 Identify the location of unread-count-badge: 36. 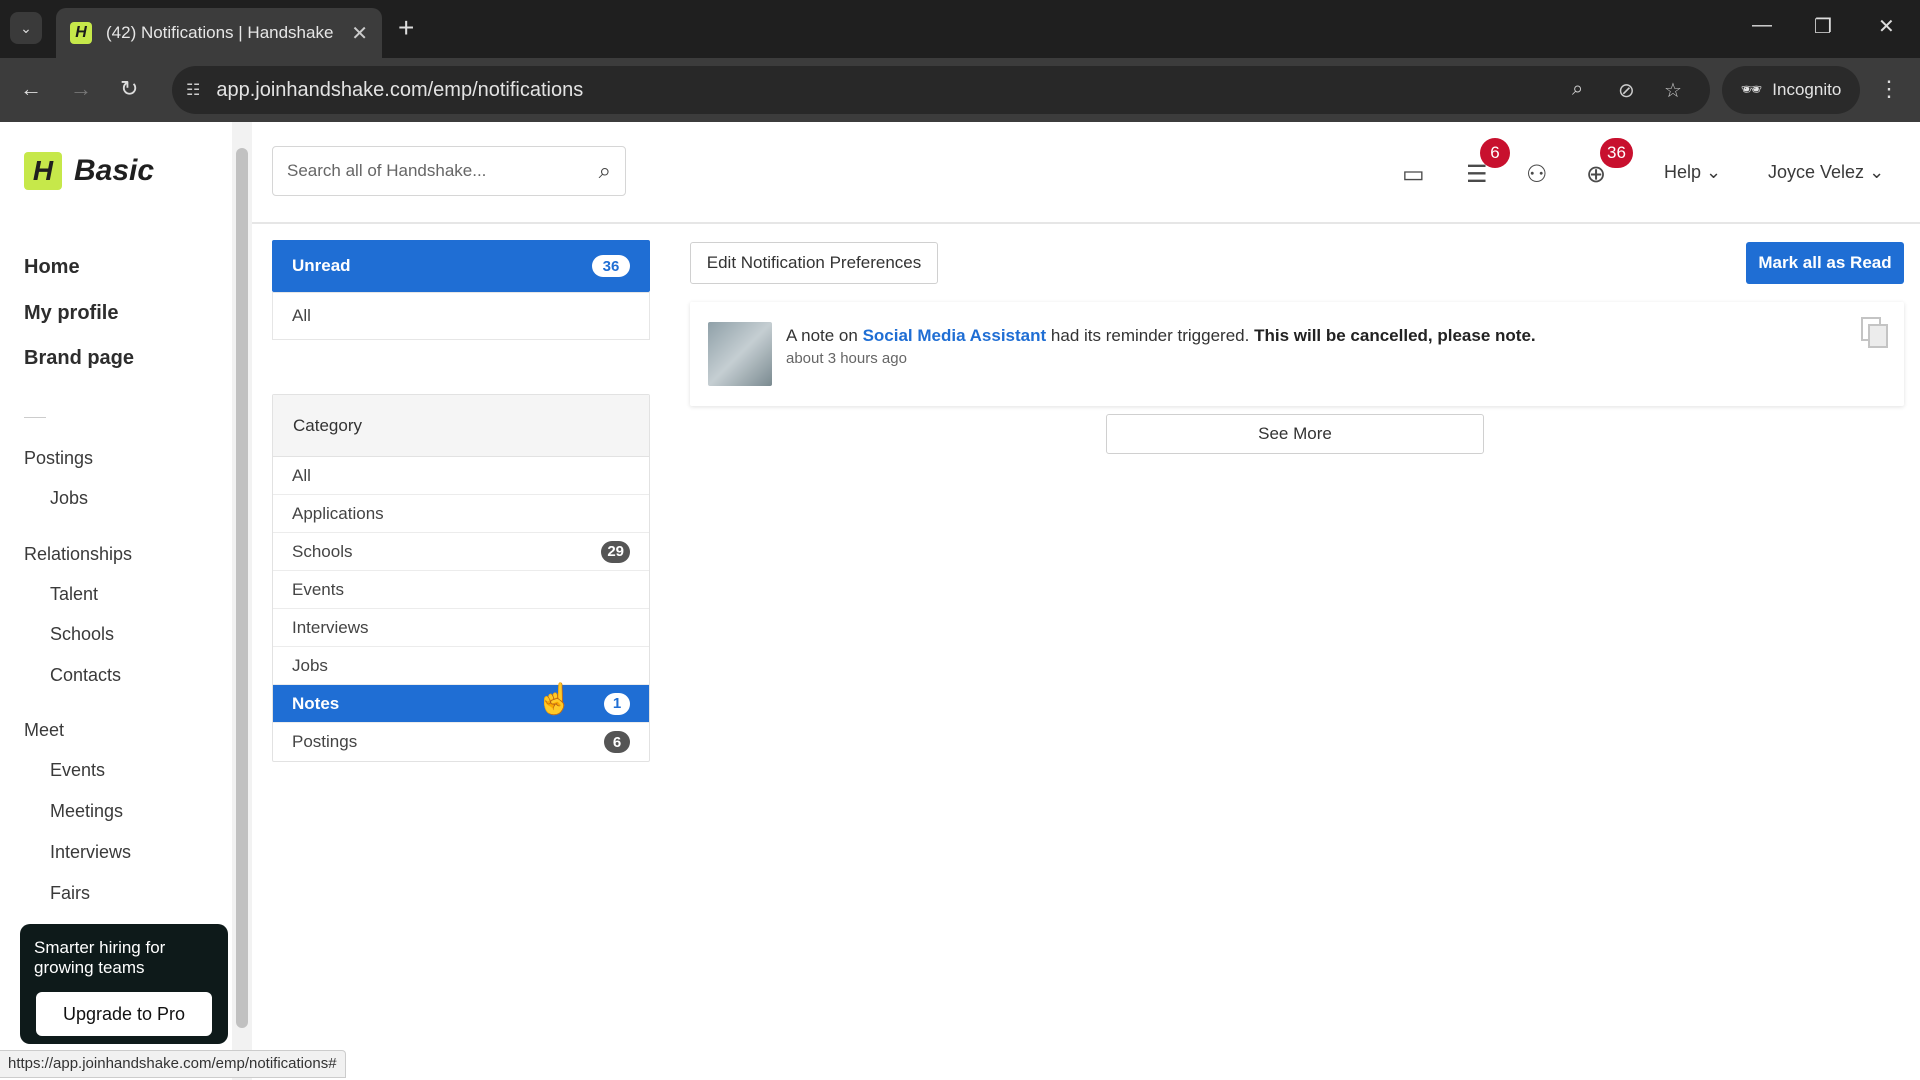
(611, 266).